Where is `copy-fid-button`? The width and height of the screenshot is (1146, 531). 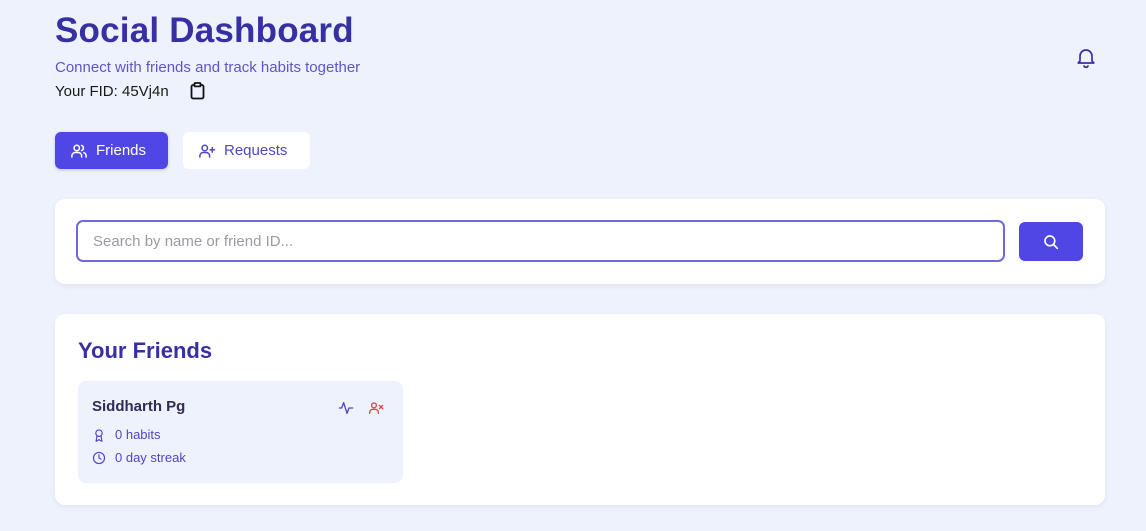
copy-fid-button is located at coordinates (198, 91).